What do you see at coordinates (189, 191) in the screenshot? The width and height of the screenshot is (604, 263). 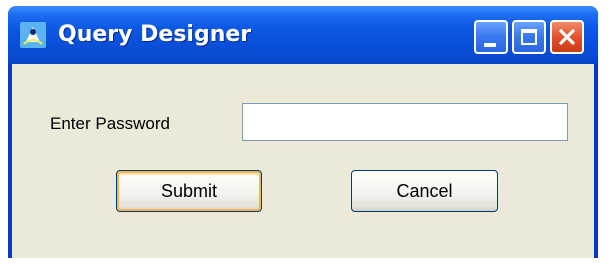 I see `submit-button: Submit` at bounding box center [189, 191].